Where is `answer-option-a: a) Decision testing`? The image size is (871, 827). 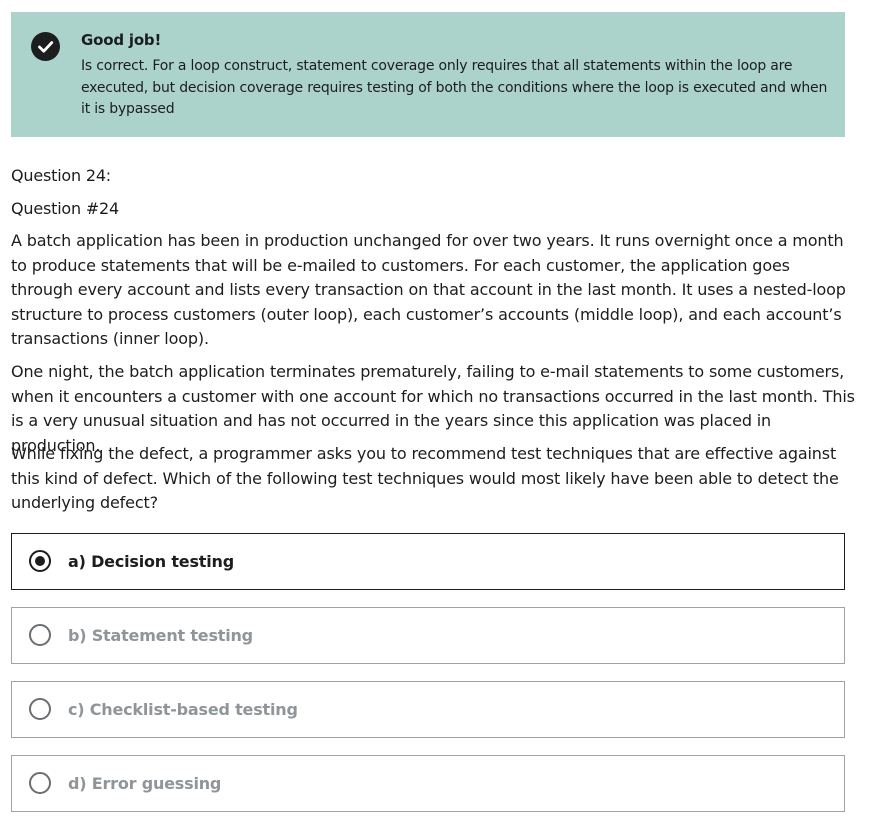
answer-option-a: a) Decision testing is located at coordinates (428, 561).